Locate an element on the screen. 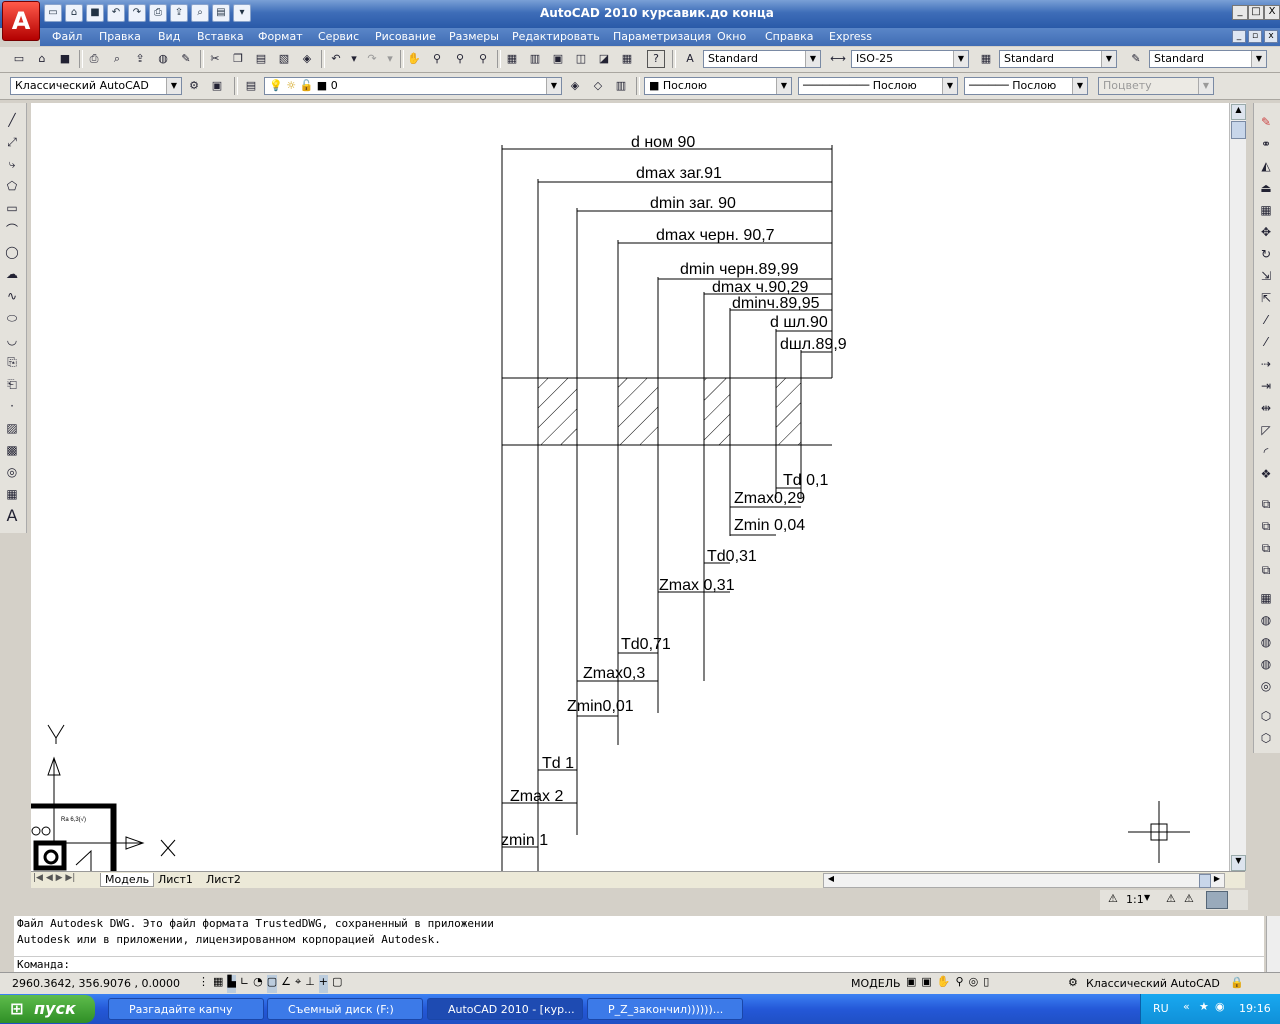 Image resolution: width=1280 pixels, height=1024 pixels. layer-previous-icon: ◇ is located at coordinates (598, 86).